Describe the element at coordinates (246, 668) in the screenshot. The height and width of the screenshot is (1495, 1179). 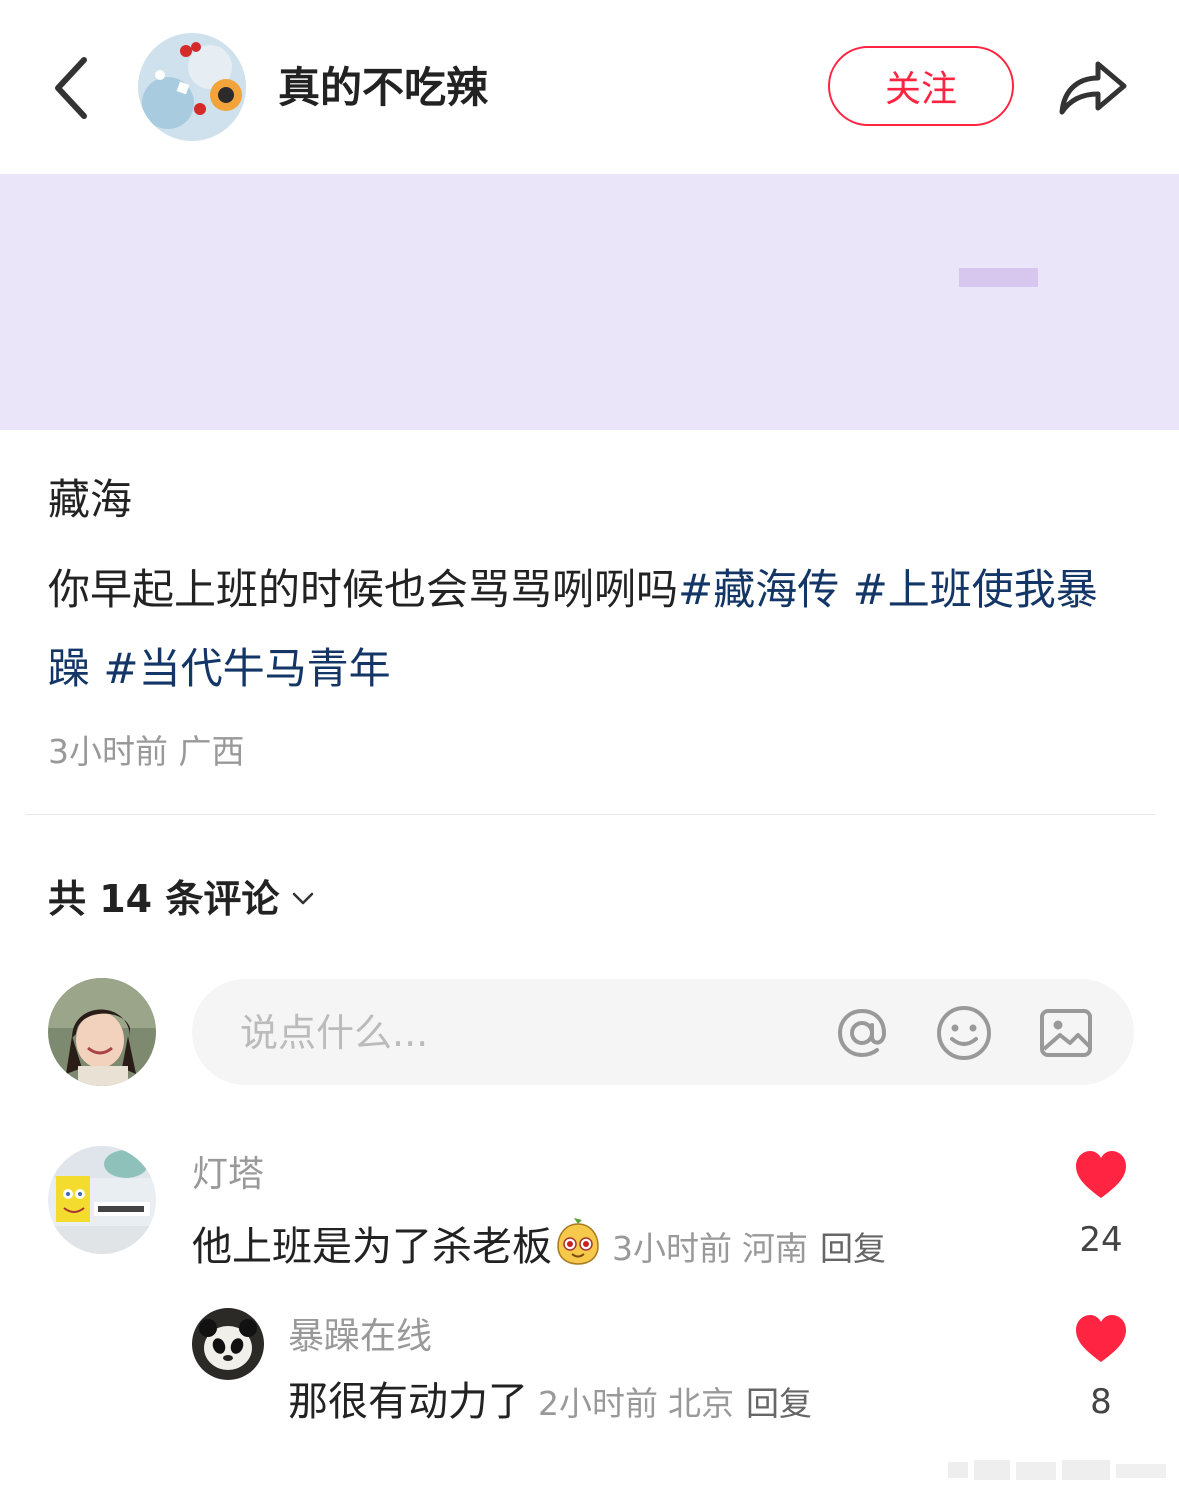
I see `hashtag-link: #当代牛马青年` at that location.